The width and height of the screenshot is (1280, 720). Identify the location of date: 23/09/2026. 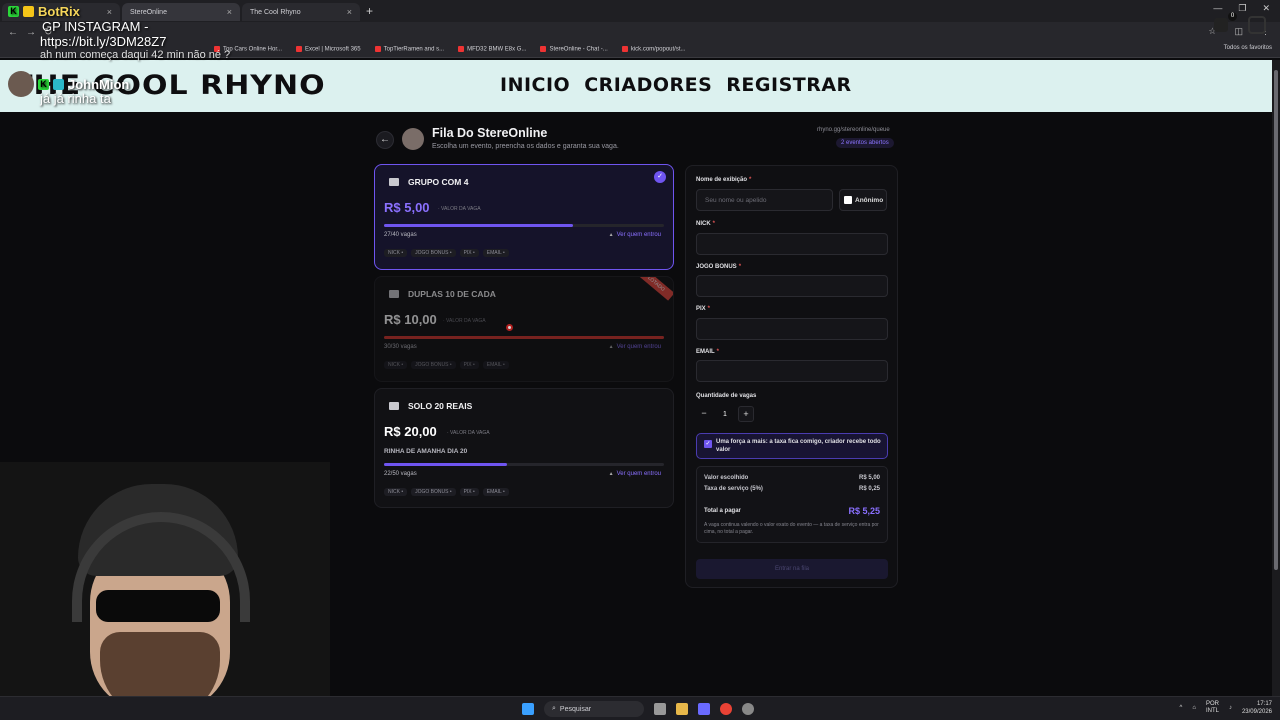
(1256, 712).